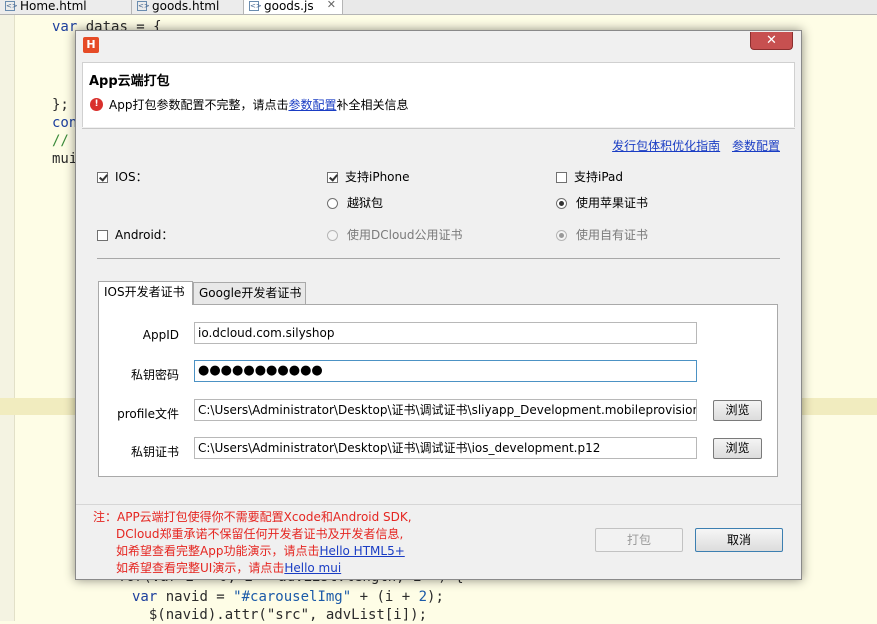 The width and height of the screenshot is (877, 624). I want to click on cert-label: 私钥证书, so click(154, 452).